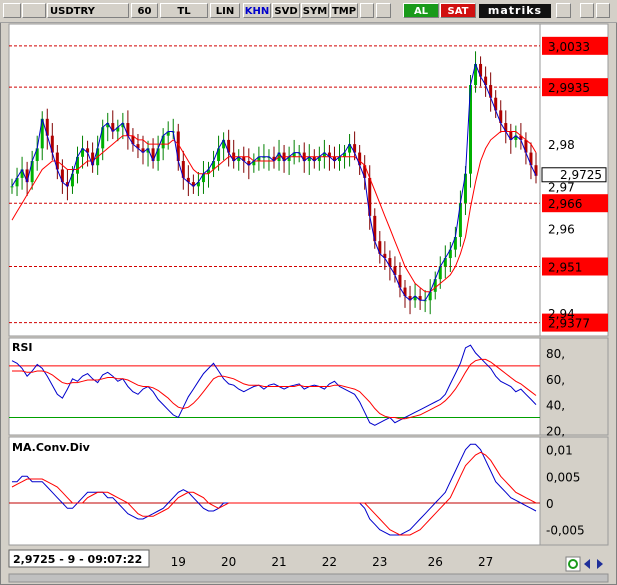 Image resolution: width=617 pixels, height=585 pixels. Describe the element at coordinates (563, 10) in the screenshot. I see `chevron-down-icon` at that location.